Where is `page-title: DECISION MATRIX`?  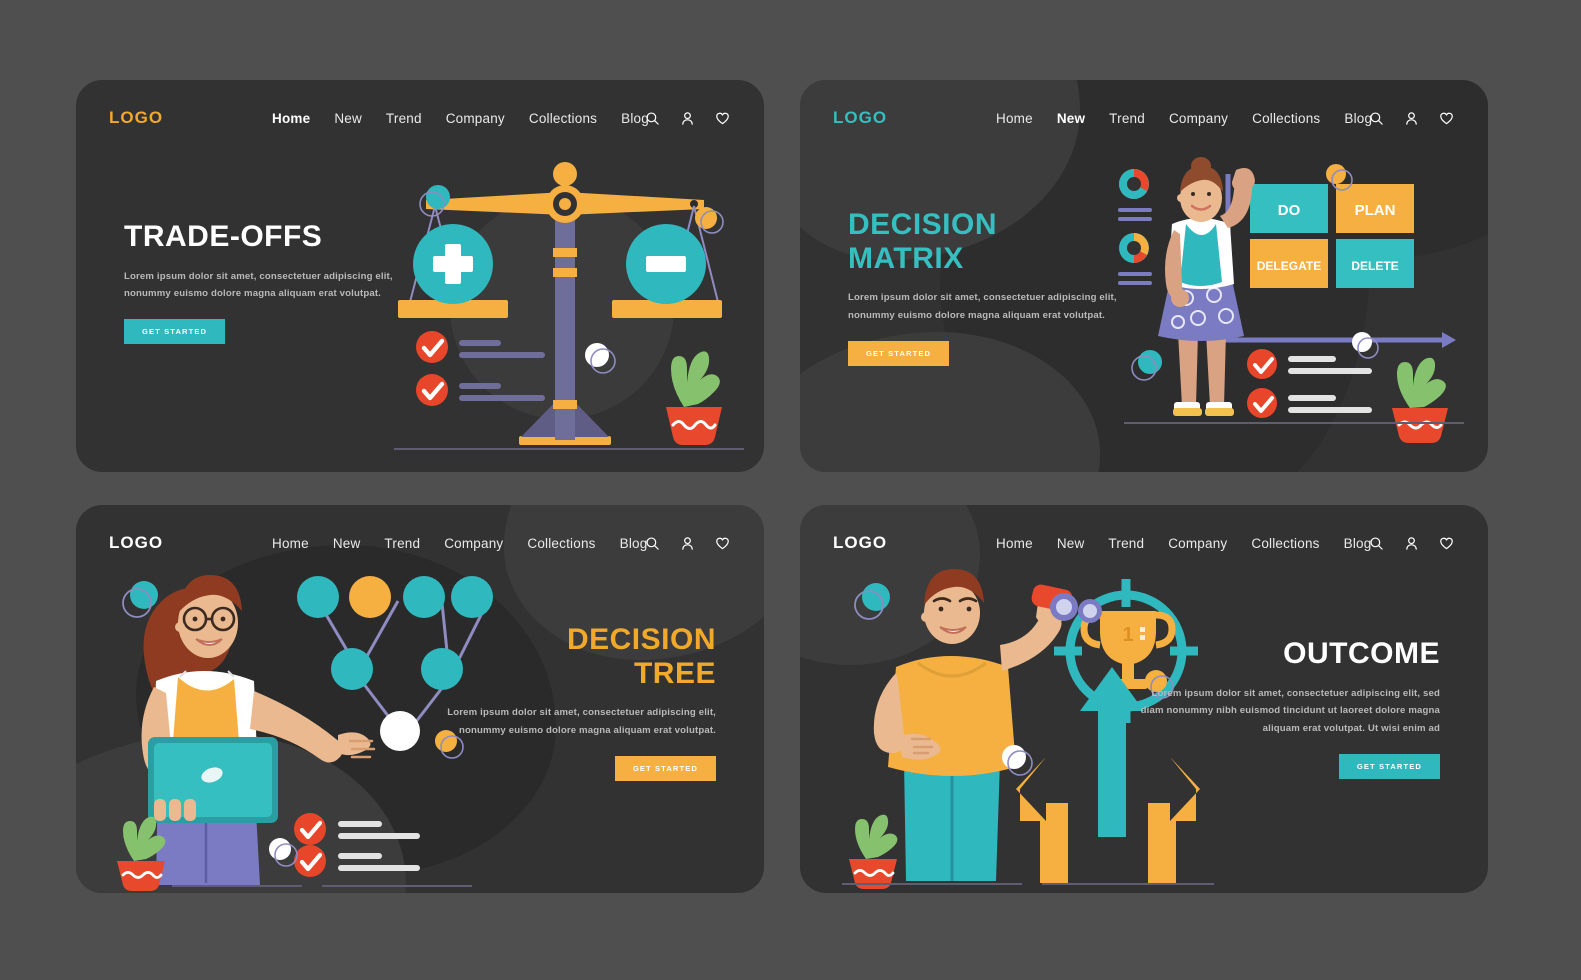
page-title: DECISION MATRIX is located at coordinates (923, 241).